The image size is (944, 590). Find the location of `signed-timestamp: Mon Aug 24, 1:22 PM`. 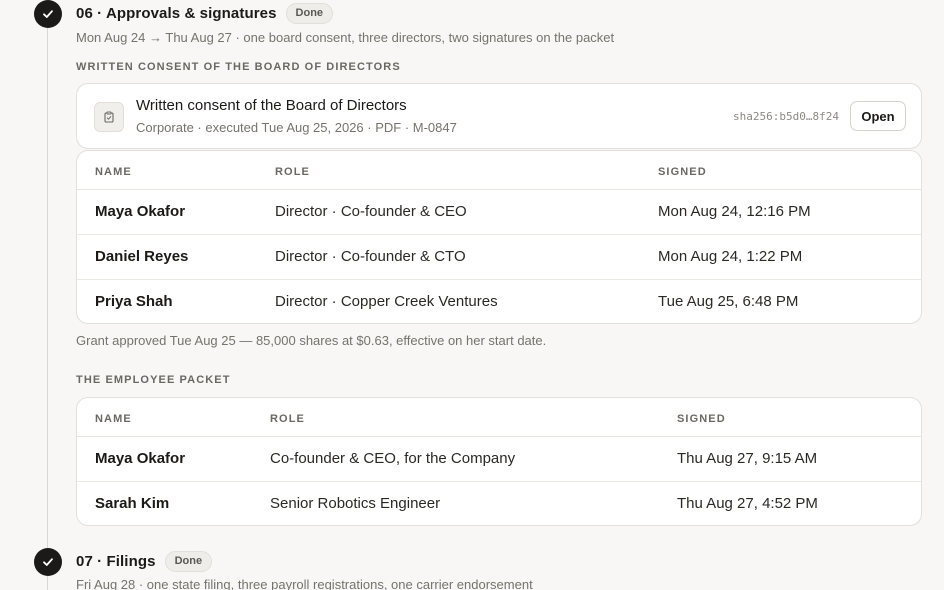

signed-timestamp: Mon Aug 24, 1:22 PM is located at coordinates (730, 256).